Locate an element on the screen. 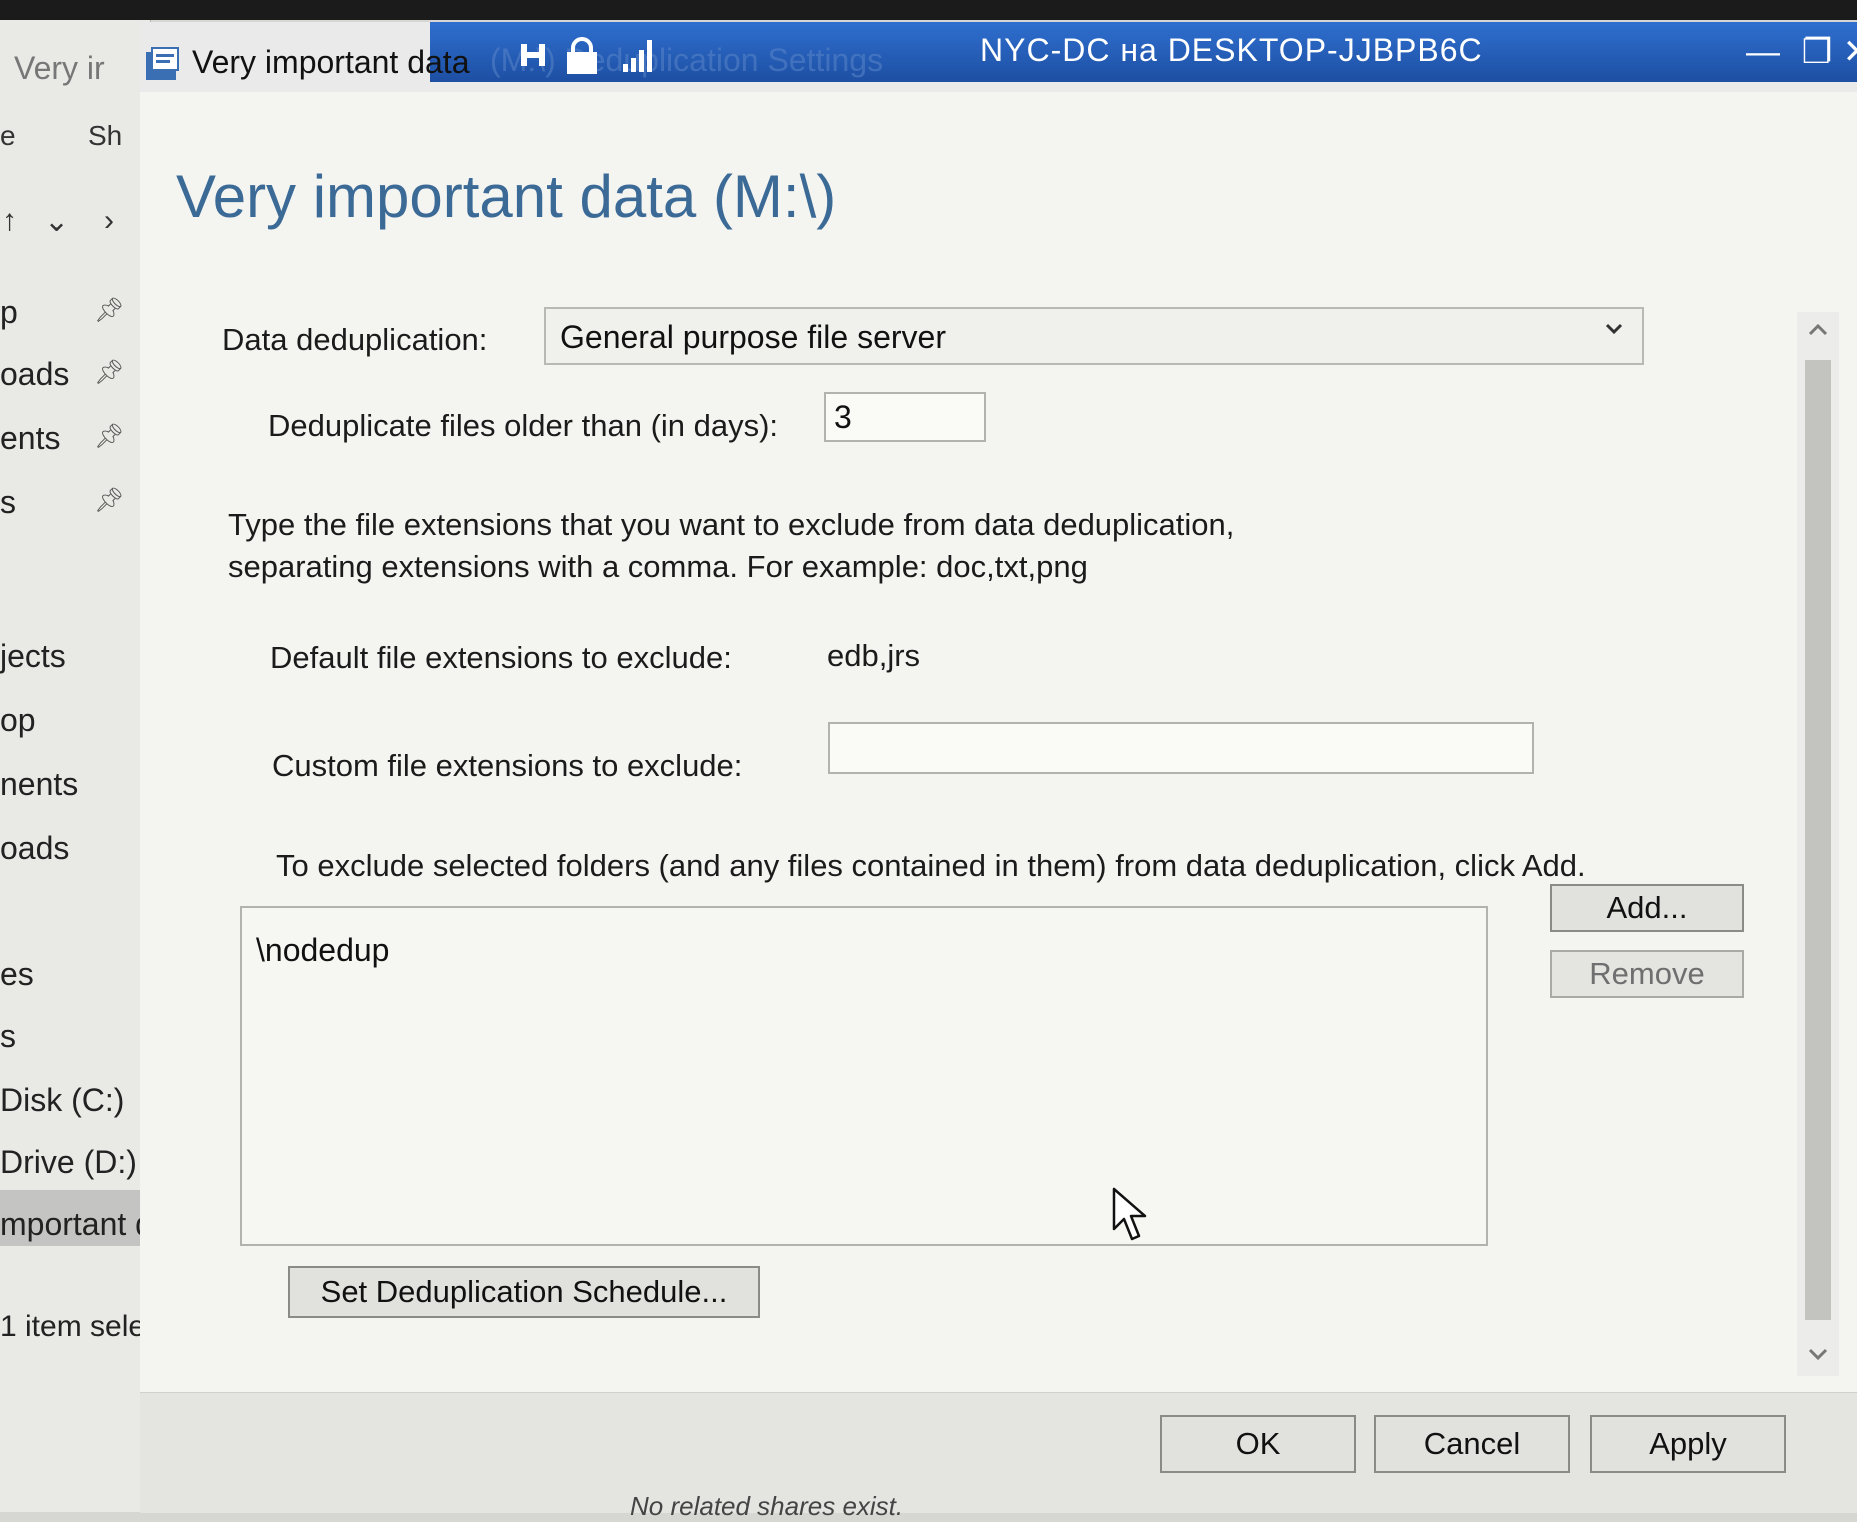 The height and width of the screenshot is (1522, 1857). file-age-input is located at coordinates (905, 417).